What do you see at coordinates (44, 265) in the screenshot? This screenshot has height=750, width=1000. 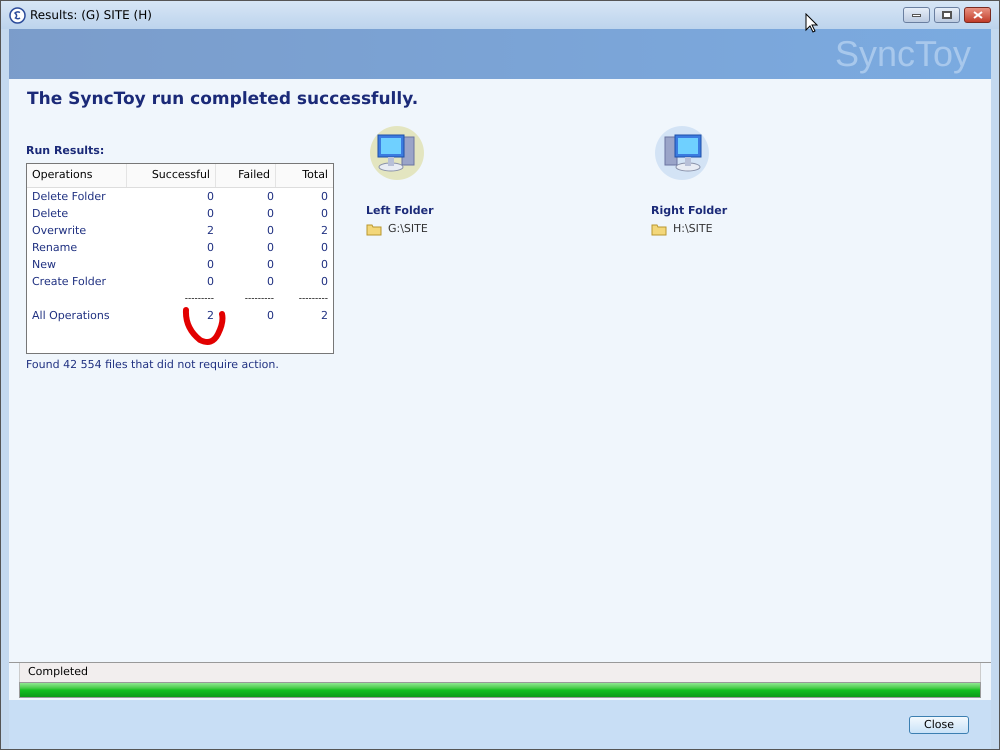 I see `table-cell-text: New` at bounding box center [44, 265].